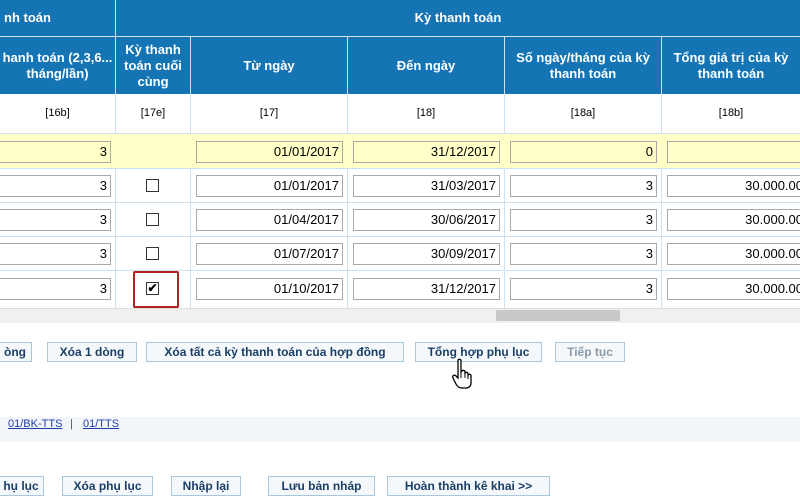 The image size is (800, 500). Describe the element at coordinates (275, 352) in the screenshot. I see `delete-all-periods-button: Xóa tất cả kỳ thanh toán của hợp đồng` at that location.